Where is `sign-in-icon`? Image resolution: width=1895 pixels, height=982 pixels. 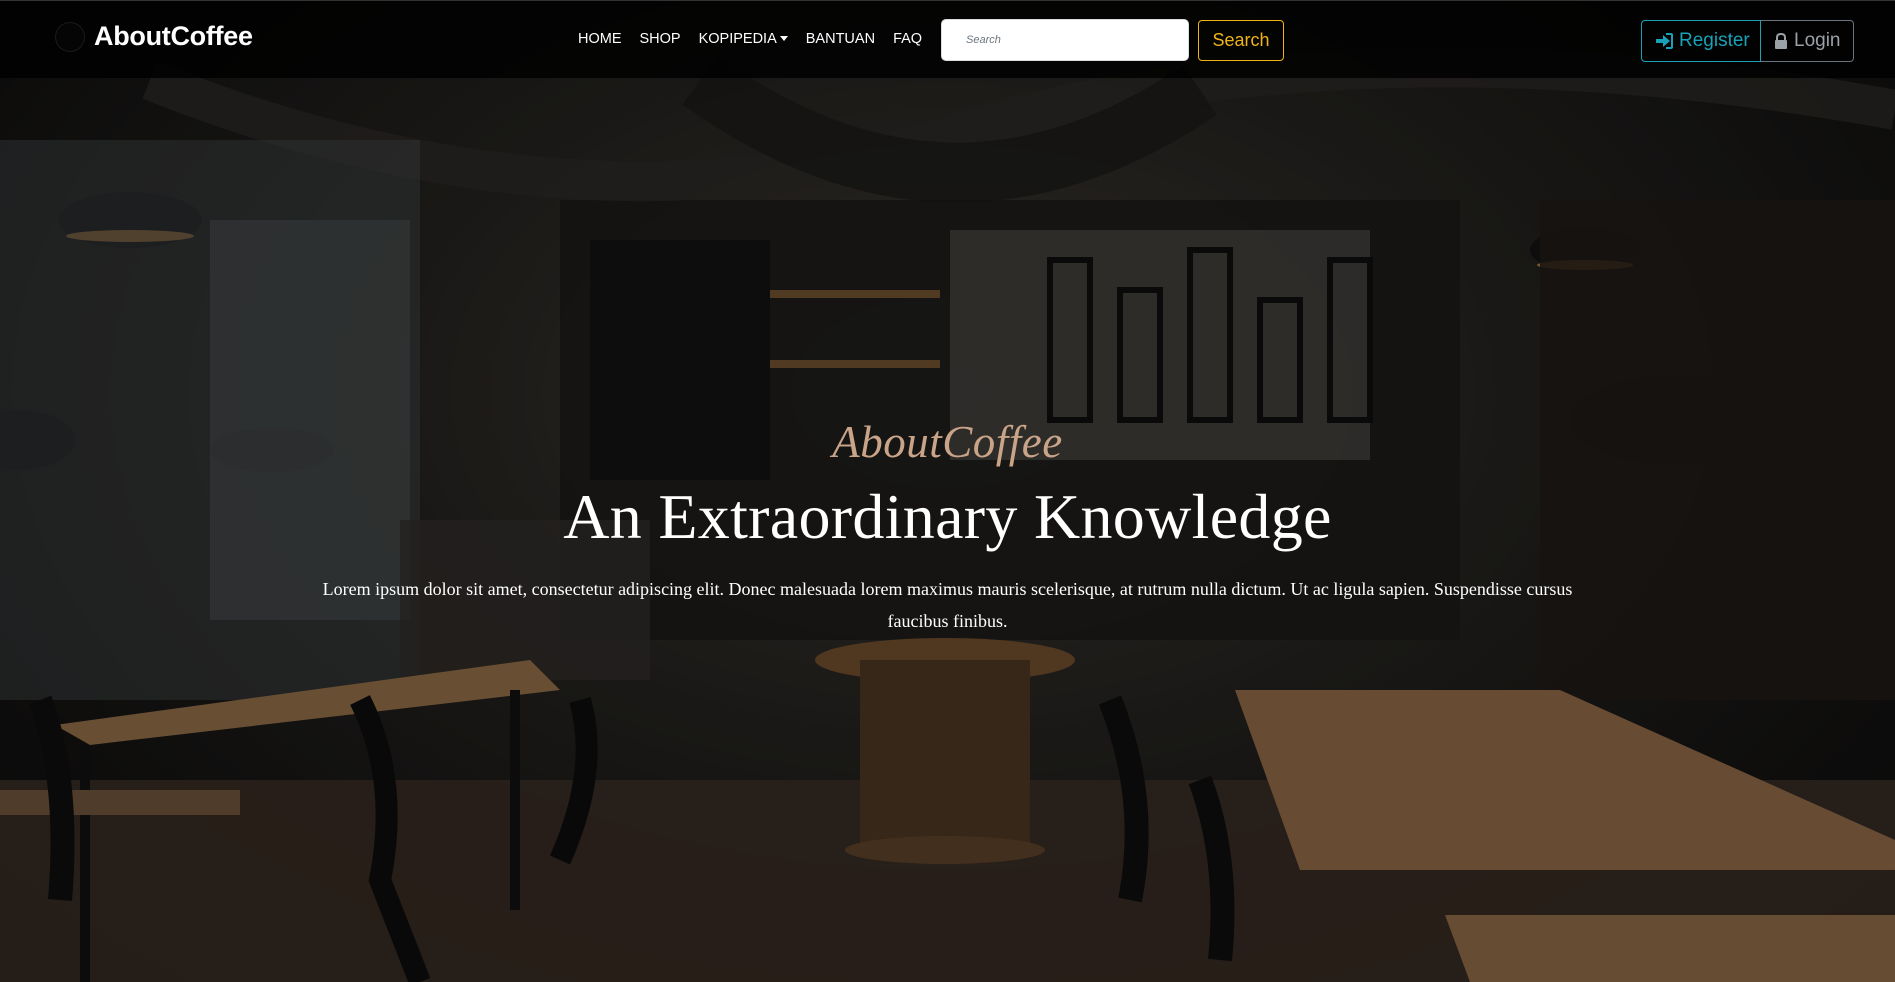 sign-in-icon is located at coordinates (1664, 41).